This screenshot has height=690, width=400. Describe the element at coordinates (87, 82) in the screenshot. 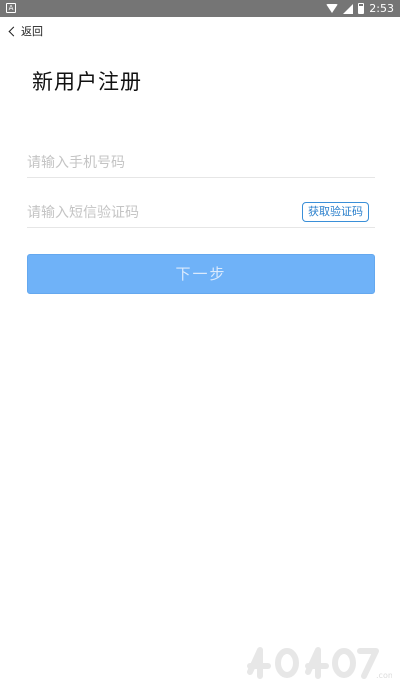

I see `page-title: 新用户注册` at that location.